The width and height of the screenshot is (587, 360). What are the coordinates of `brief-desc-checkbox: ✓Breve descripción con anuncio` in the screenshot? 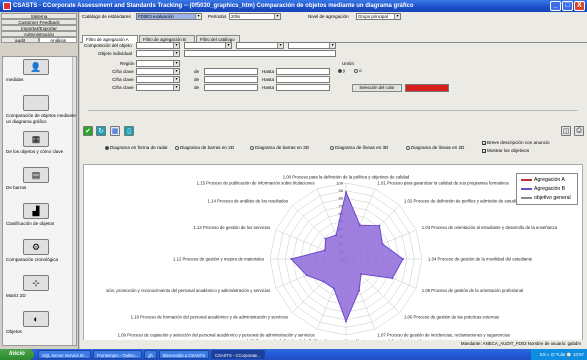 It's located at (516, 142).